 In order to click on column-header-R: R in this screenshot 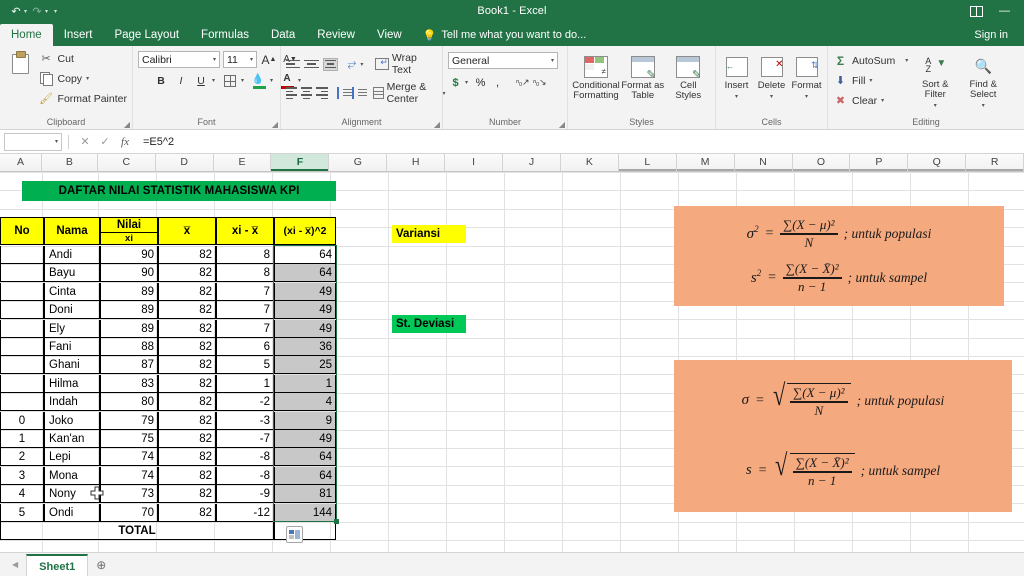, I will do `click(995, 162)`.